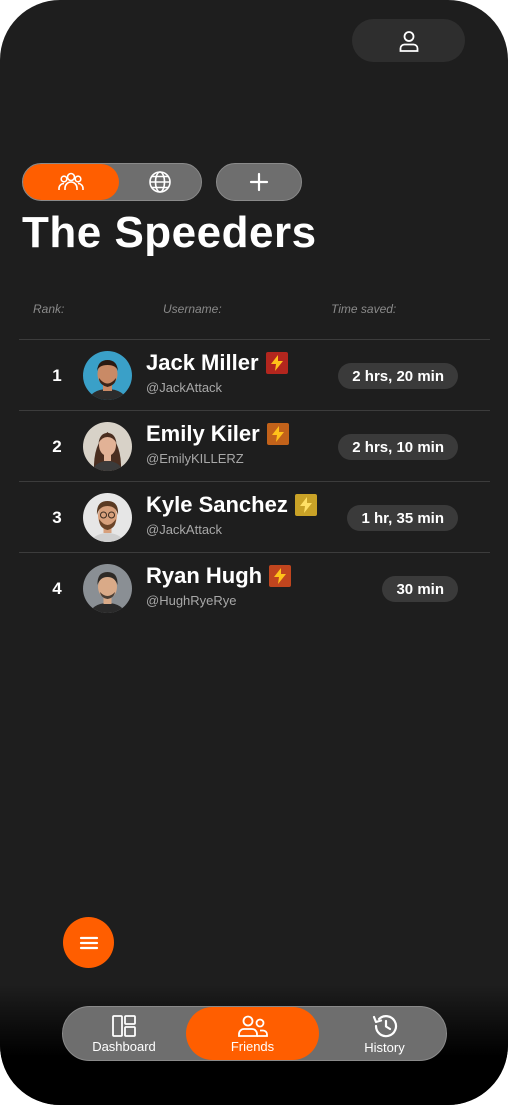 This screenshot has width=508, height=1105. What do you see at coordinates (49, 309) in the screenshot?
I see `rank-column-header: Rank:` at bounding box center [49, 309].